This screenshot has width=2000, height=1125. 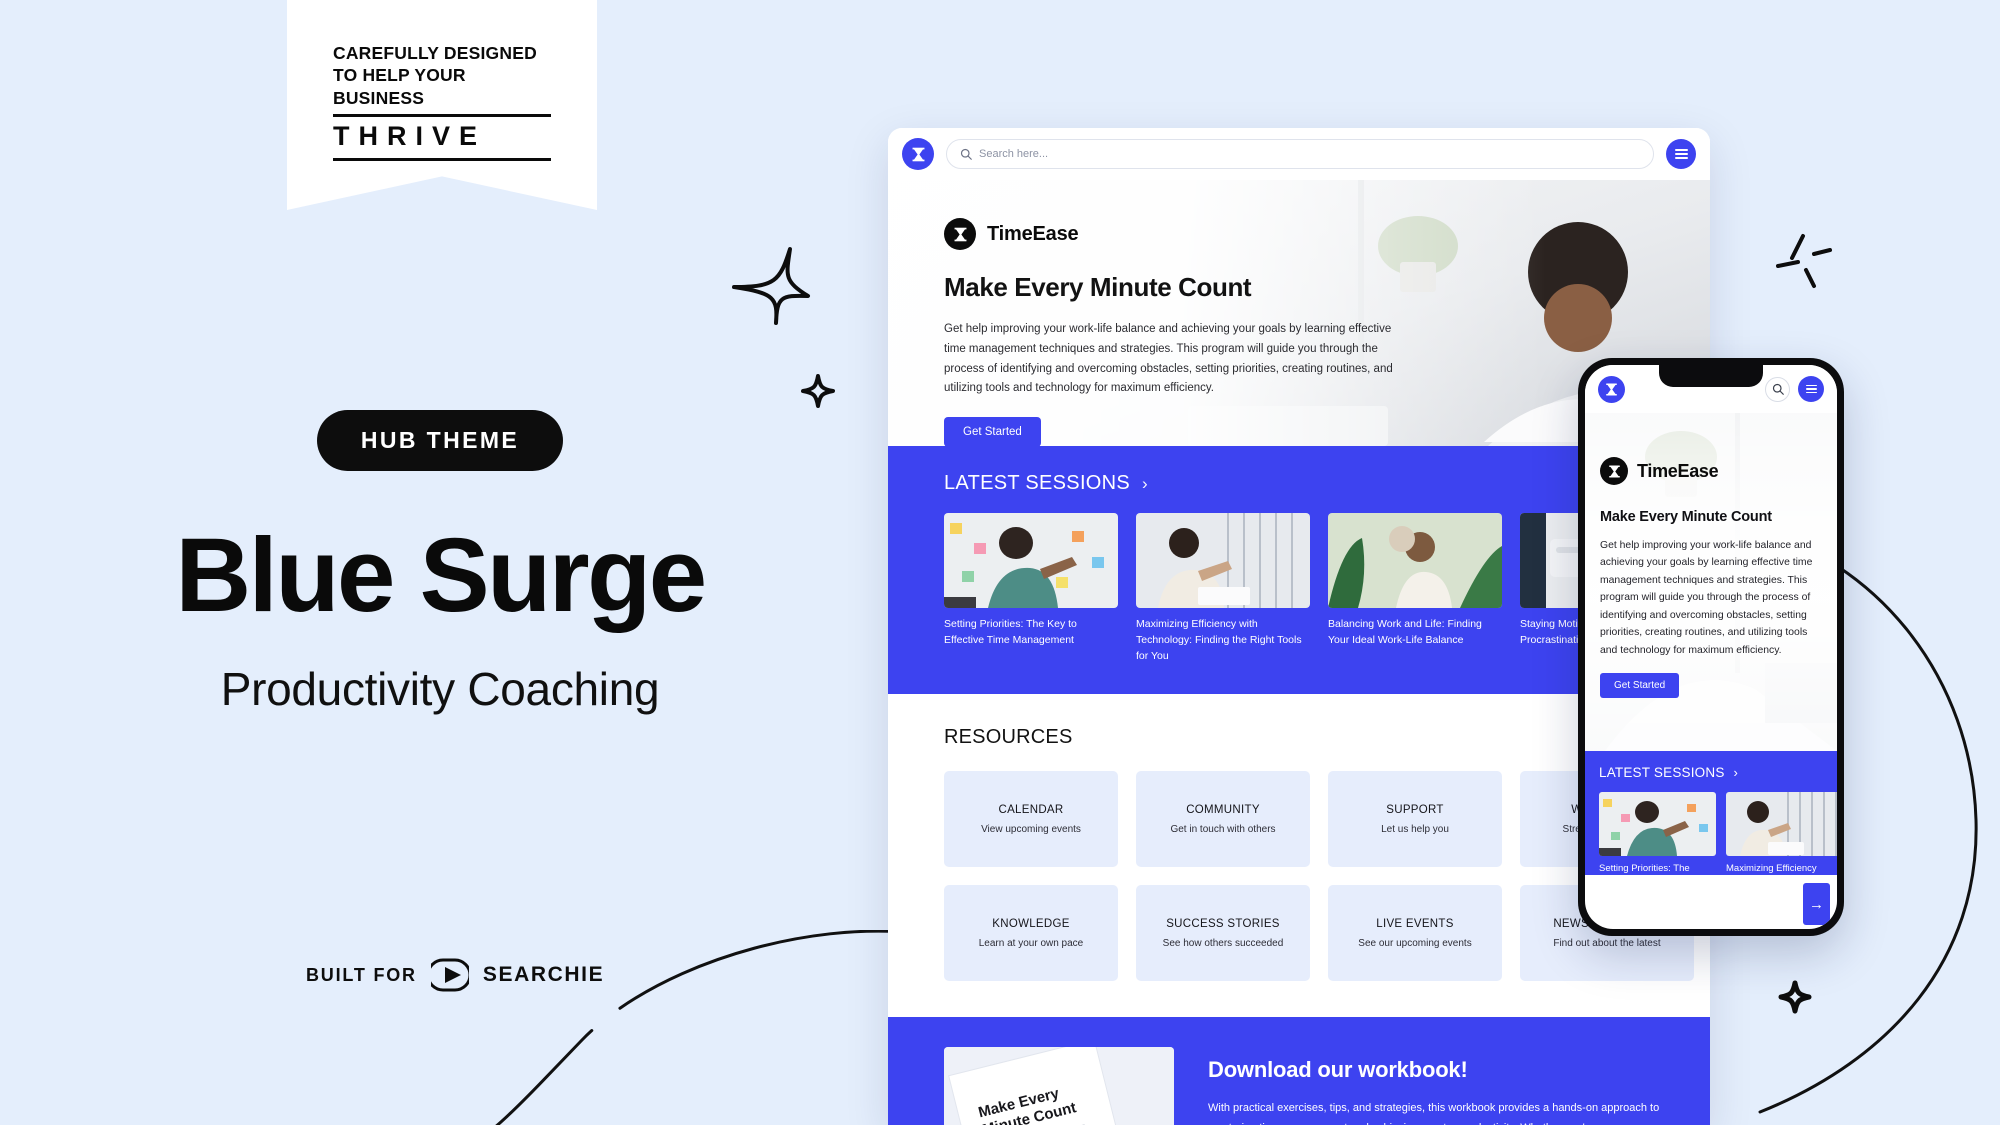 What do you see at coordinates (1816, 904) in the screenshot?
I see `carousel-next-arrow-icon: →` at bounding box center [1816, 904].